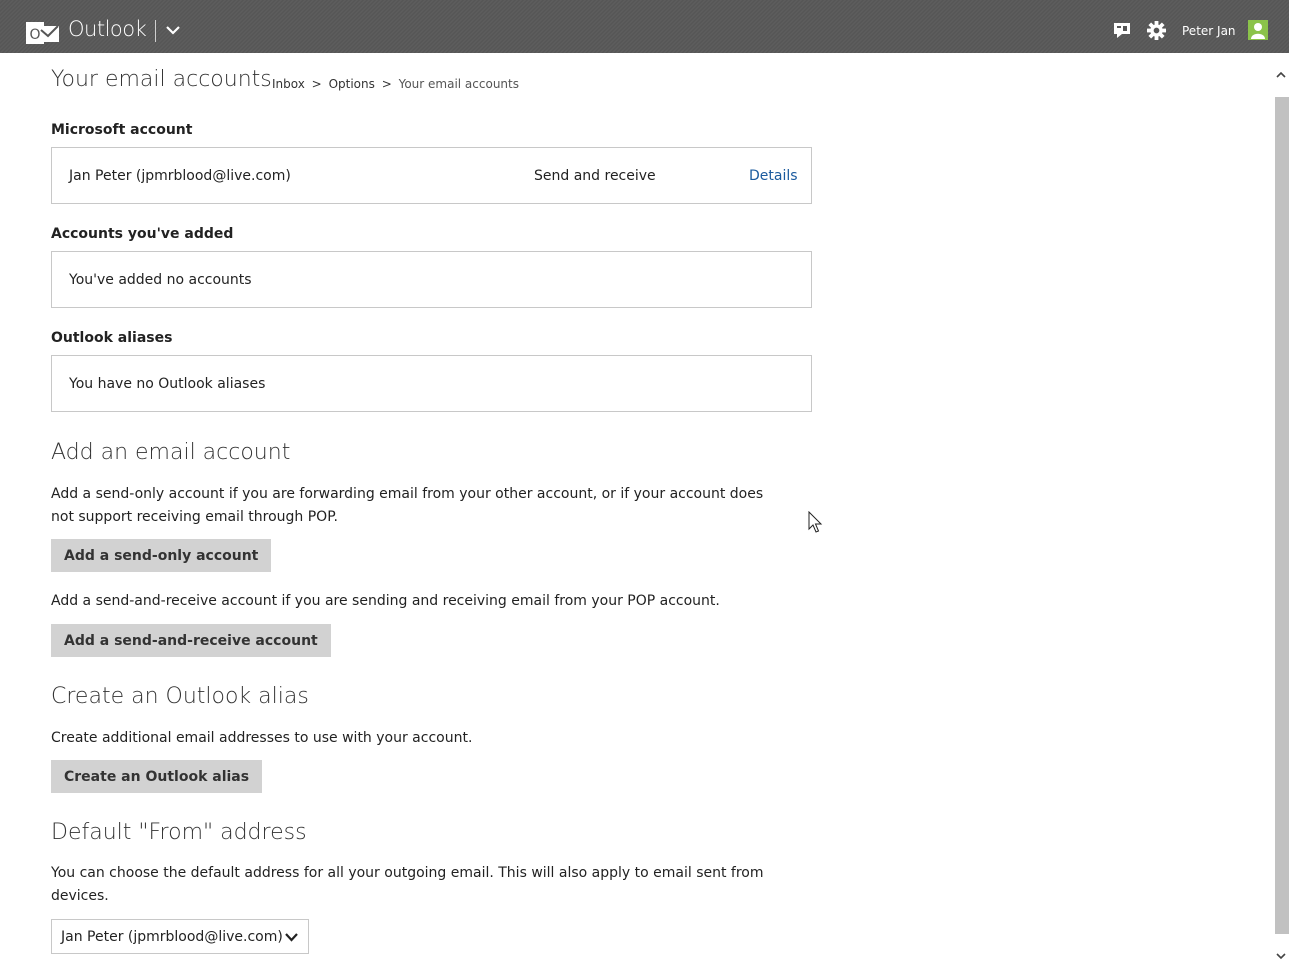 This screenshot has height=980, width=1289. Describe the element at coordinates (171, 452) in the screenshot. I see `add-account-heading: Add an email account` at that location.